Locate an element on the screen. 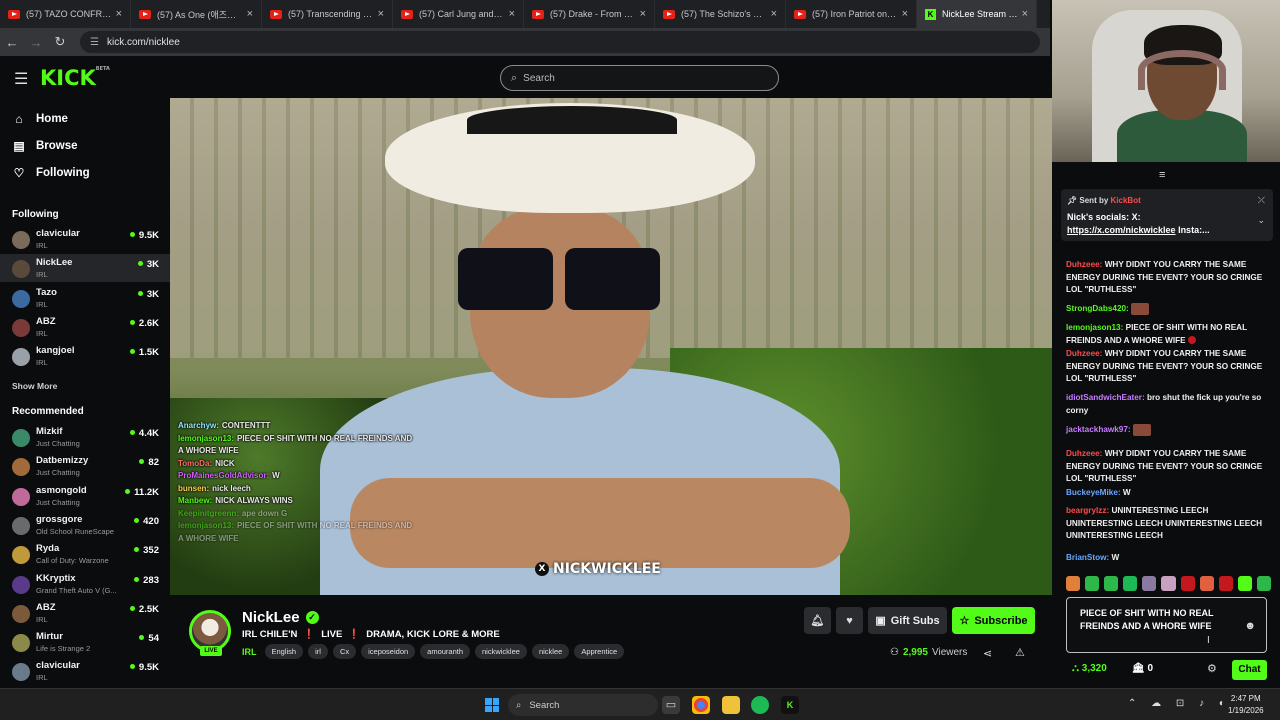 This screenshot has width=1280, height=720. streamer-name: NickLee ✓ is located at coordinates (280, 617).